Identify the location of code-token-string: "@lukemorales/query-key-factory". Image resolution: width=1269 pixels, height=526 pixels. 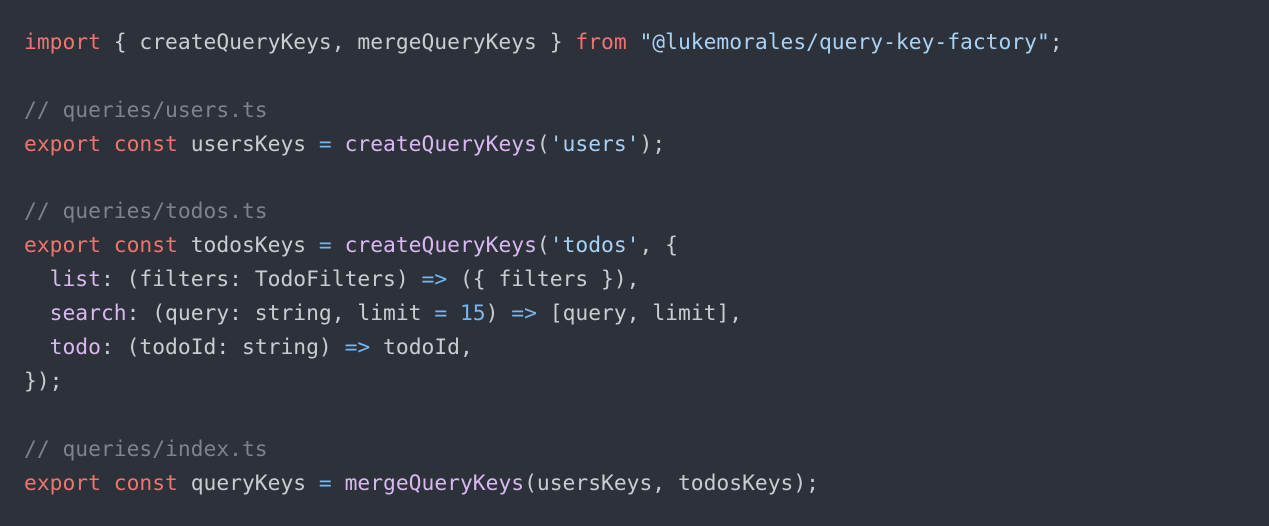
(844, 42).